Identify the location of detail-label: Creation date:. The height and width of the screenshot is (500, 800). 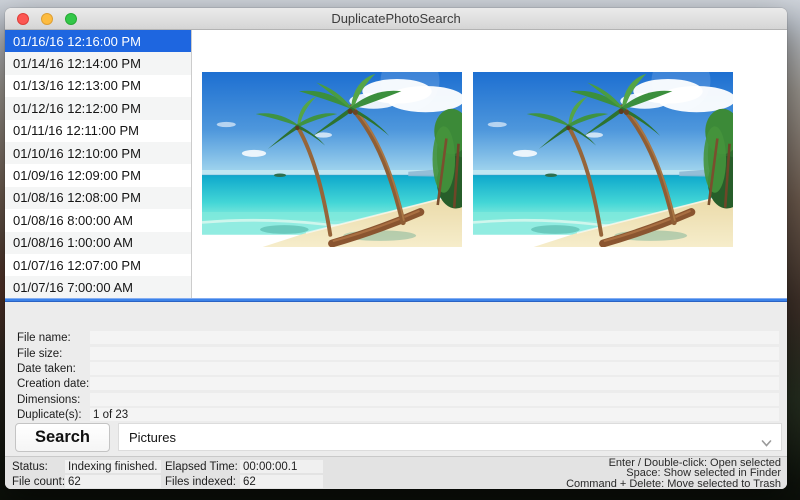
(53, 383).